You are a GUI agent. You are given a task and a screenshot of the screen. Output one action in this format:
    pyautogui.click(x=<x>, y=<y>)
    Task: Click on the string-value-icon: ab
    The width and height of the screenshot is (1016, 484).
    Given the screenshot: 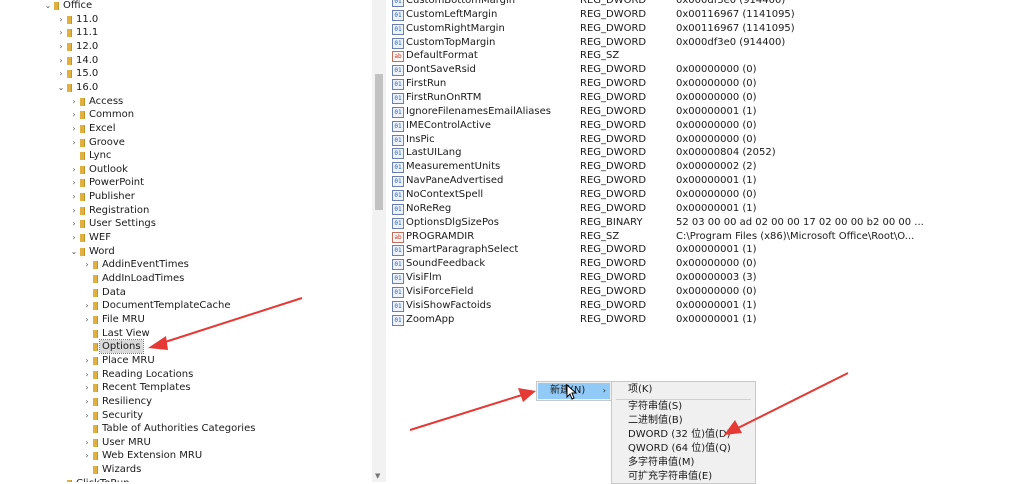 What is the action you would take?
    pyautogui.click(x=398, y=57)
    